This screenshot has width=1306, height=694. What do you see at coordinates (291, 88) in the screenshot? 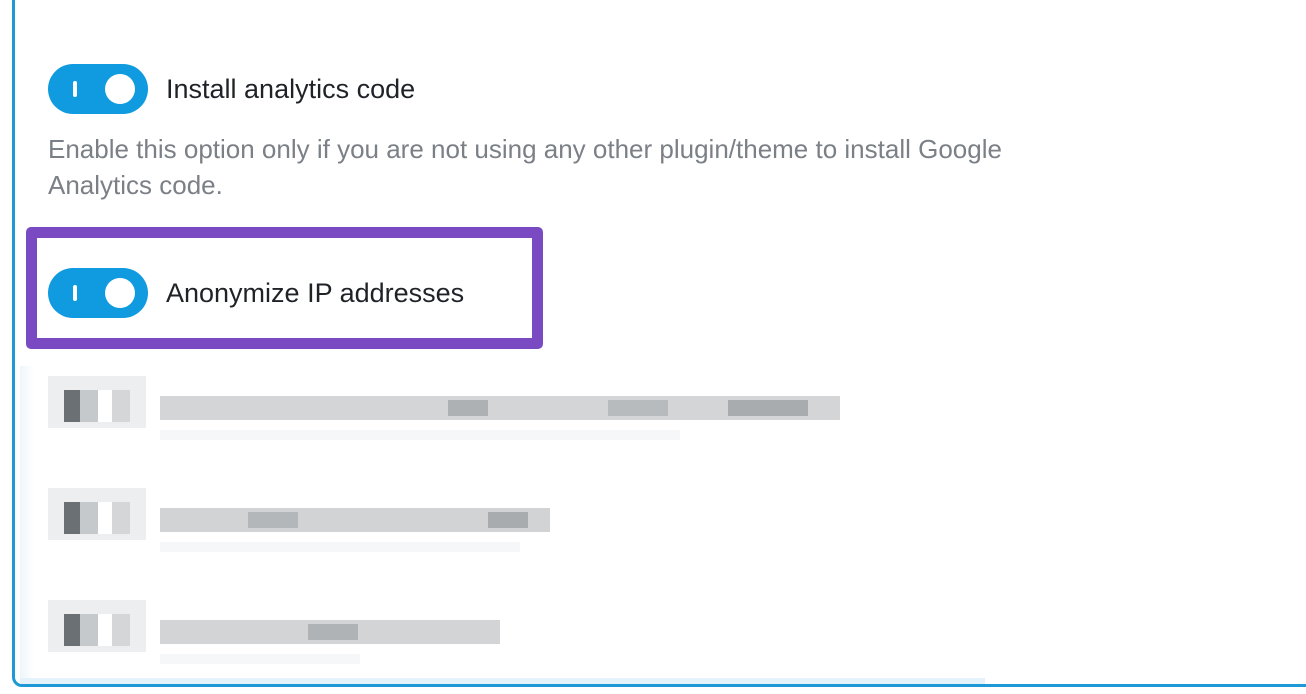
I see `install-analytics-label: Install analytics code` at bounding box center [291, 88].